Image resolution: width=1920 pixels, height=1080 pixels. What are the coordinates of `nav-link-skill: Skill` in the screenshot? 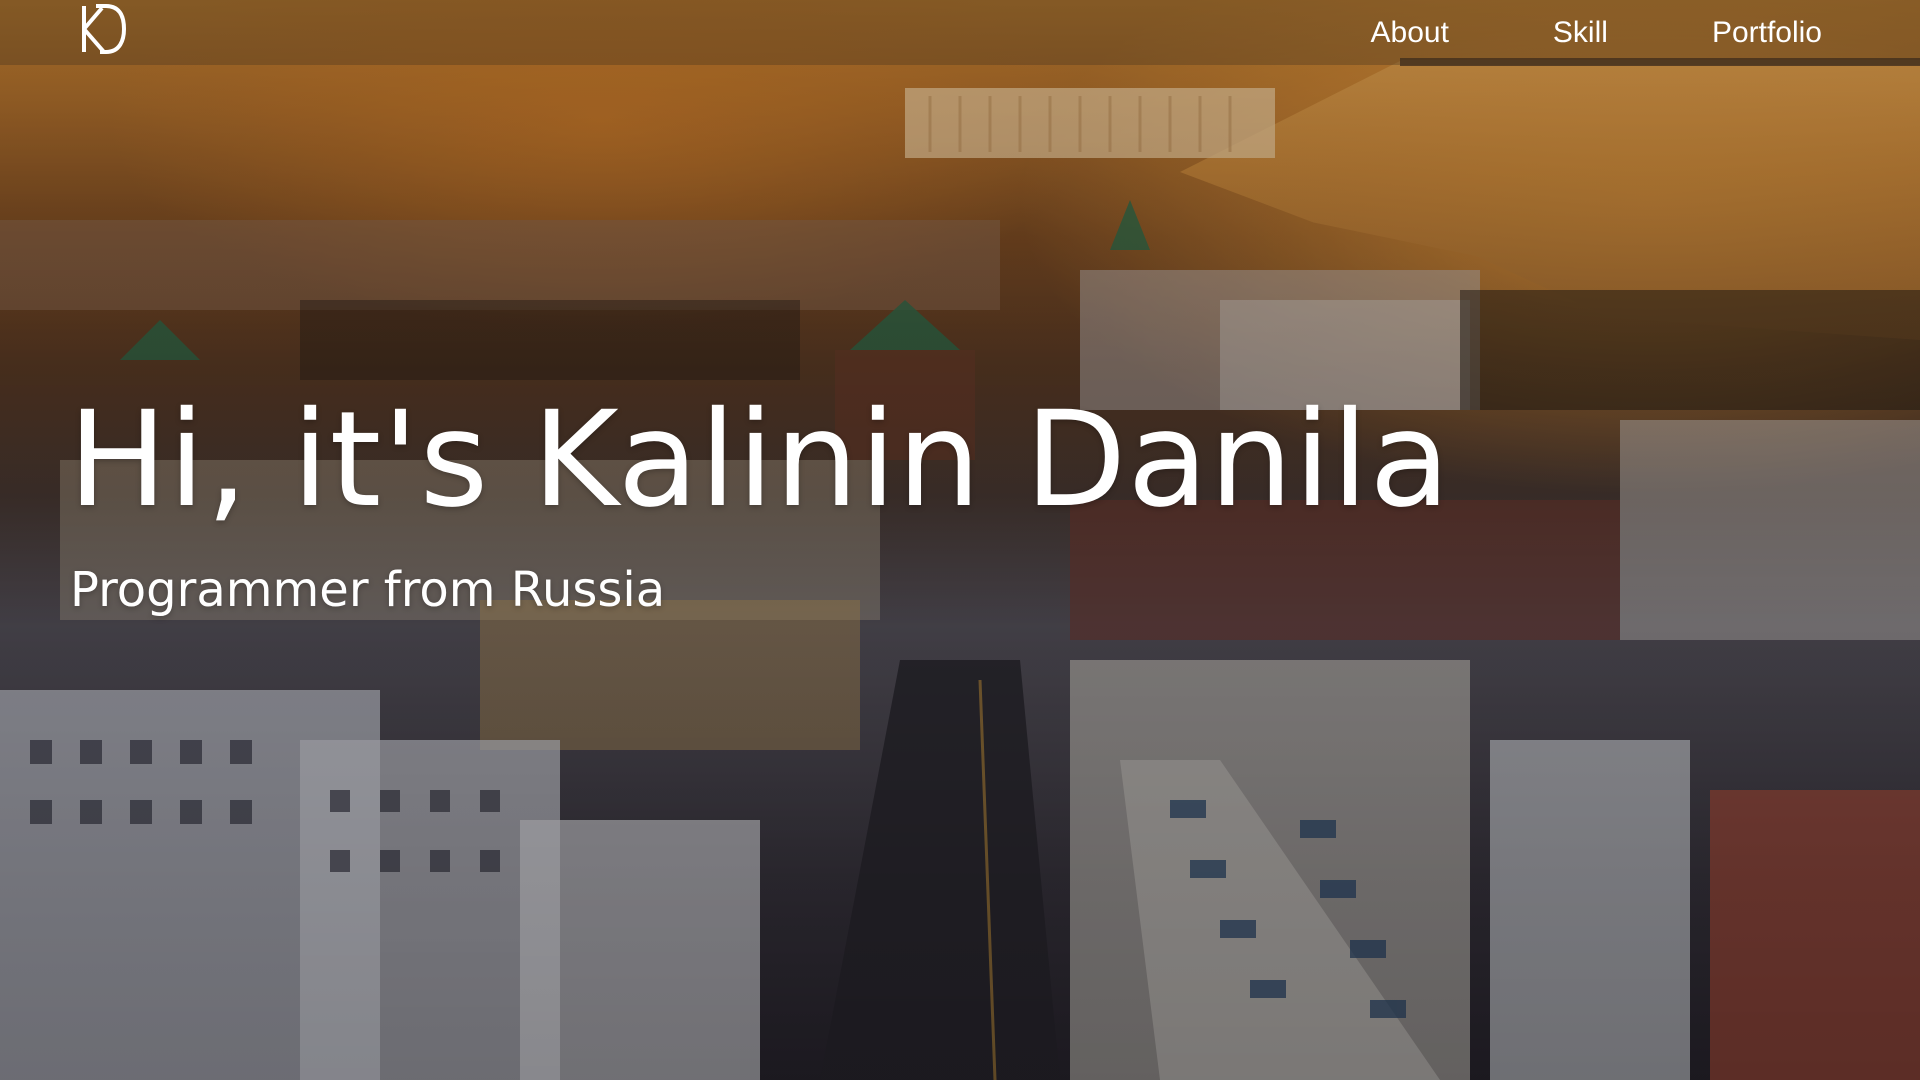 It's located at (1580, 33).